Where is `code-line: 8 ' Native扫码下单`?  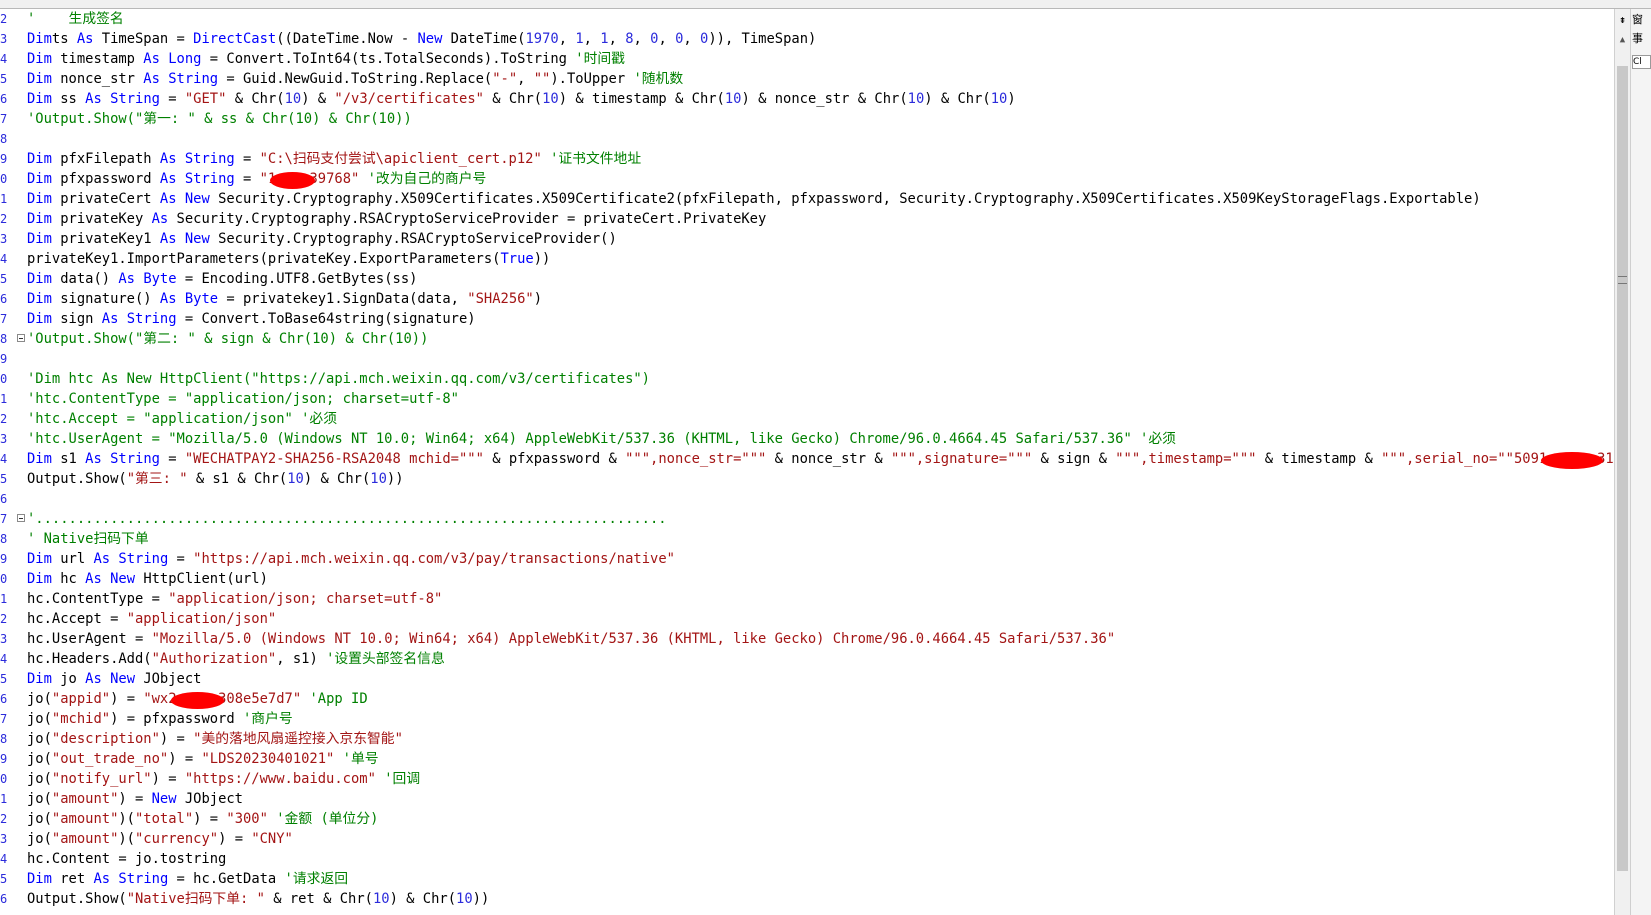
code-line: 8 ' Native扫码下单 is located at coordinates (807, 539).